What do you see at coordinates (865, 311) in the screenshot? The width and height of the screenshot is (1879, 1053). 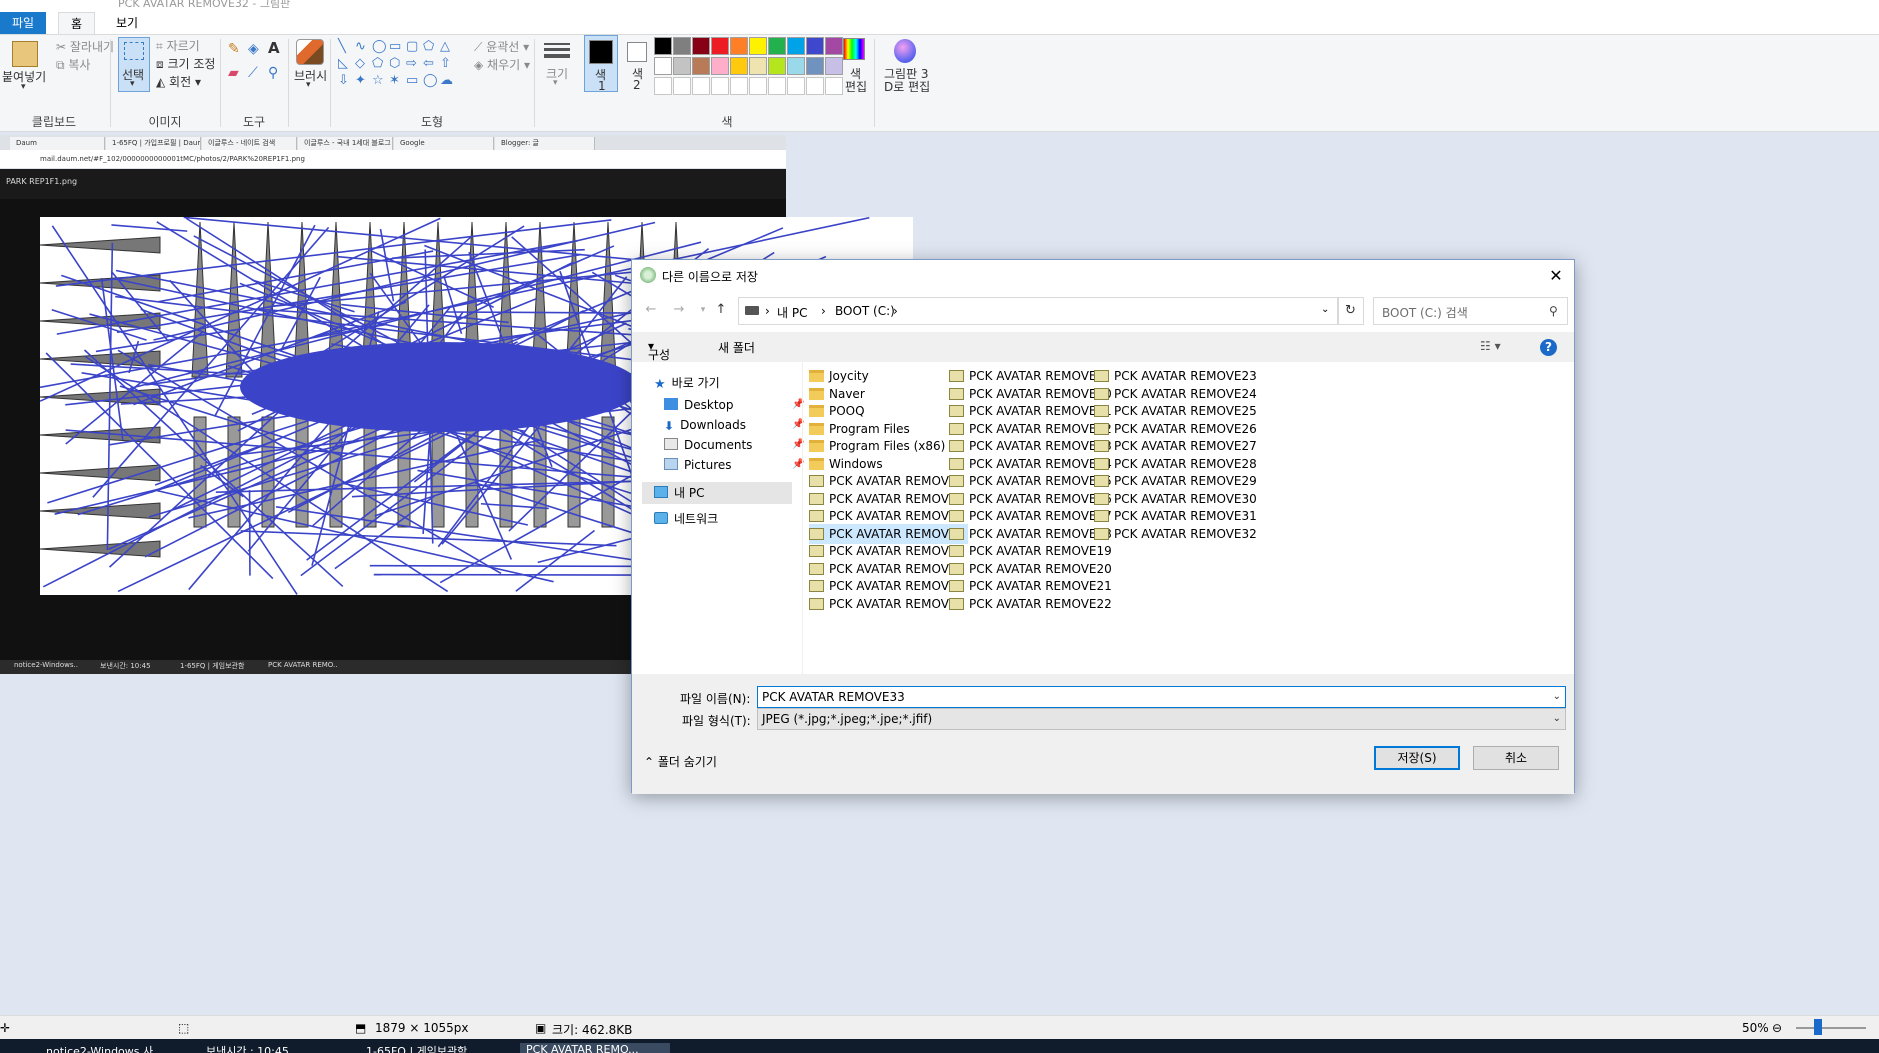 I see `breadcrumb-boot-c: BOOT (C:)` at bounding box center [865, 311].